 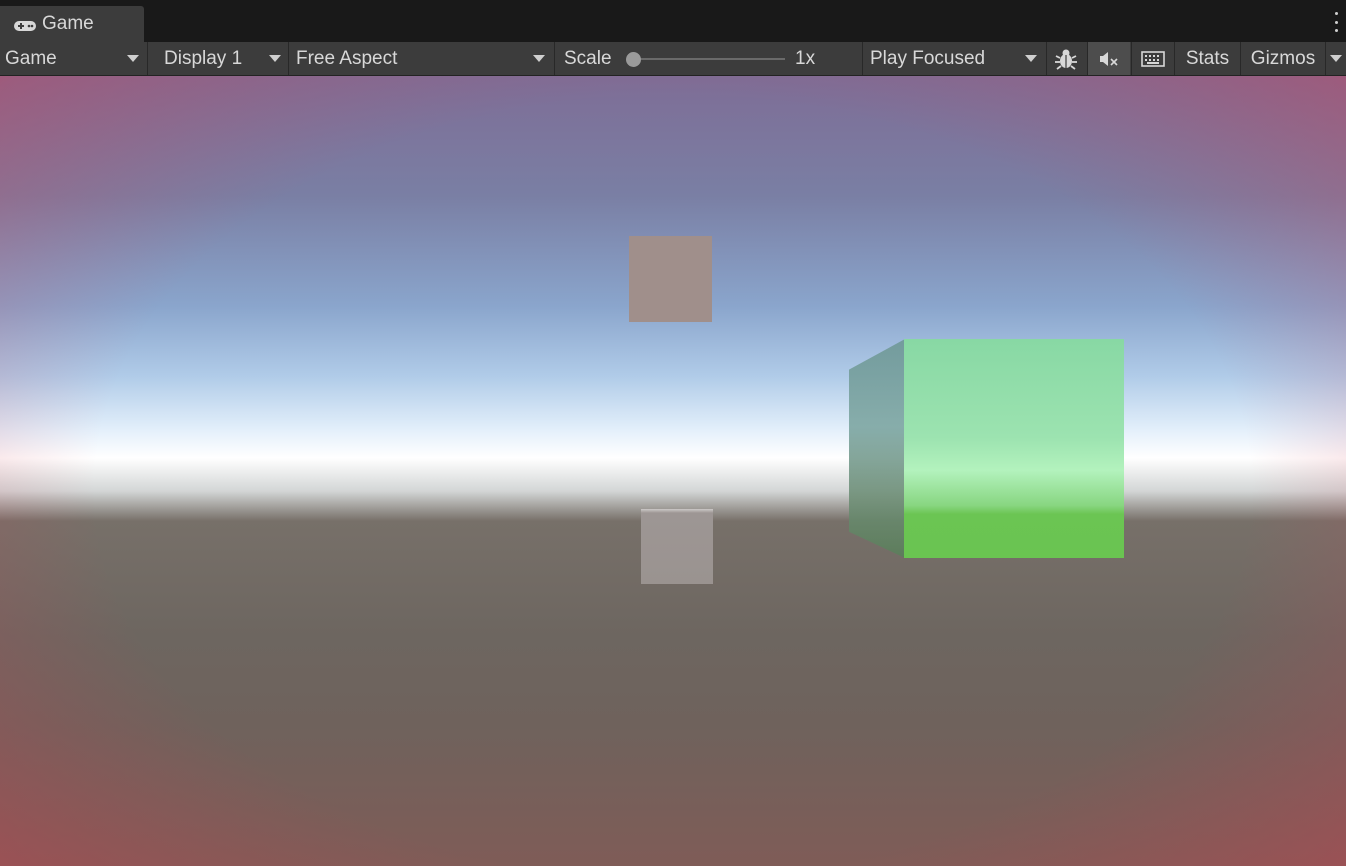 I want to click on stats-label: Stats, so click(x=1207, y=58).